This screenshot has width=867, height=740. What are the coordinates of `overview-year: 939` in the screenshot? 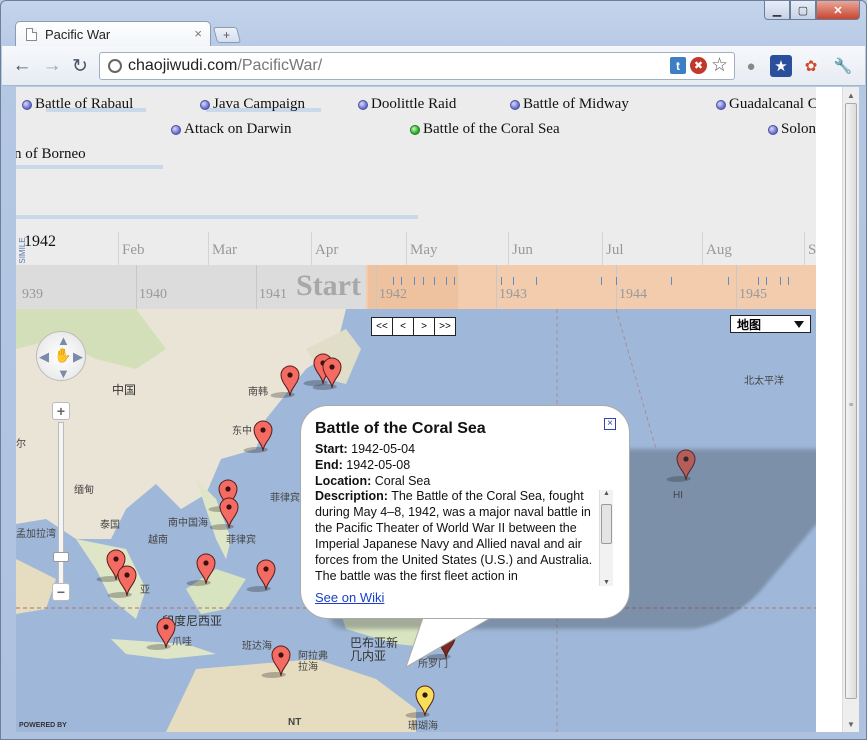 It's located at (32, 294).